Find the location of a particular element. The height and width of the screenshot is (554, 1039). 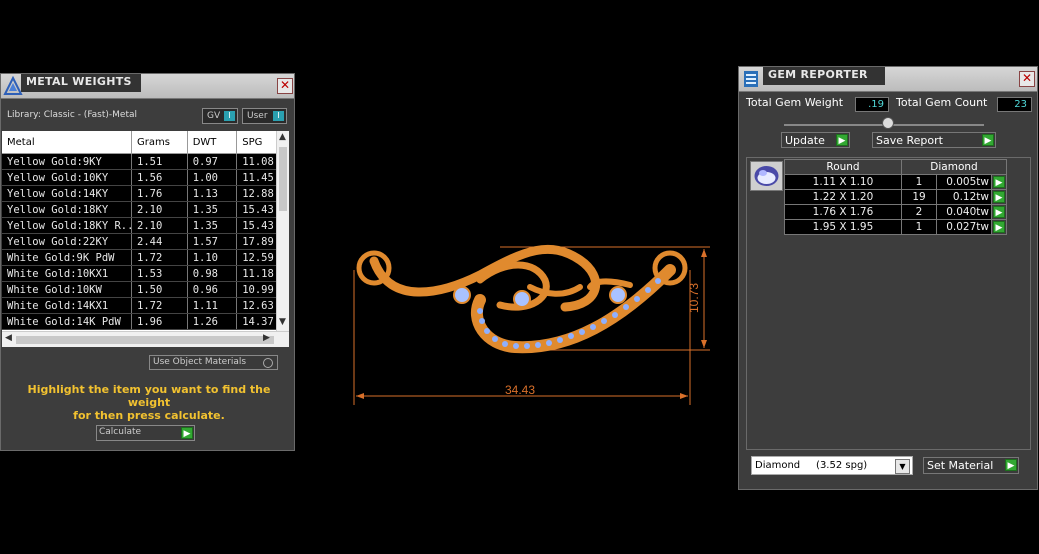

metal-cell: White Gold:10KX1 is located at coordinates (67, 273).